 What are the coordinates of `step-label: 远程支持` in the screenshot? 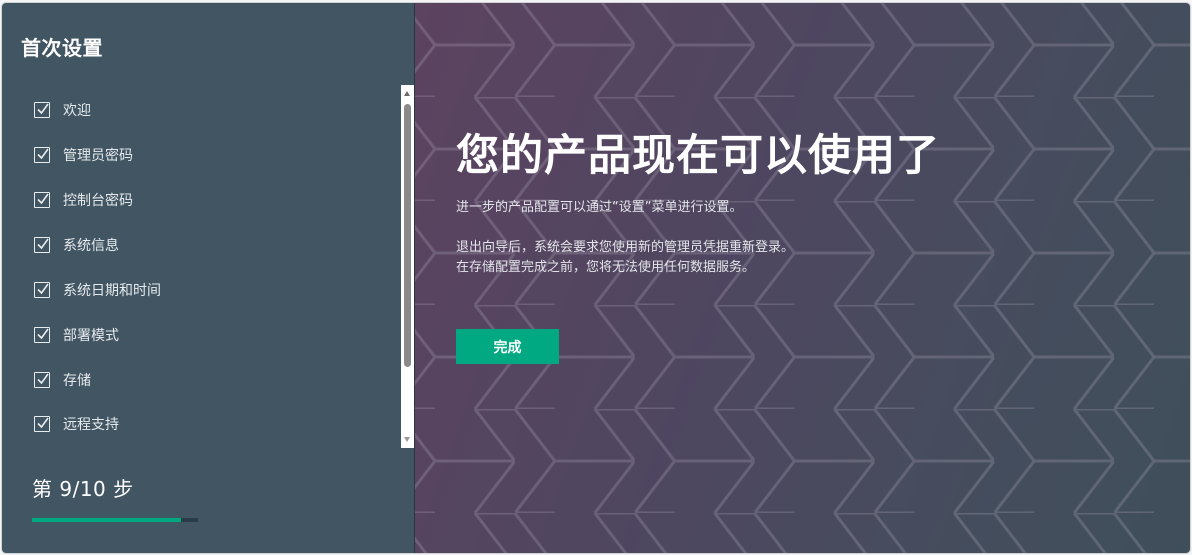 It's located at (91, 425).